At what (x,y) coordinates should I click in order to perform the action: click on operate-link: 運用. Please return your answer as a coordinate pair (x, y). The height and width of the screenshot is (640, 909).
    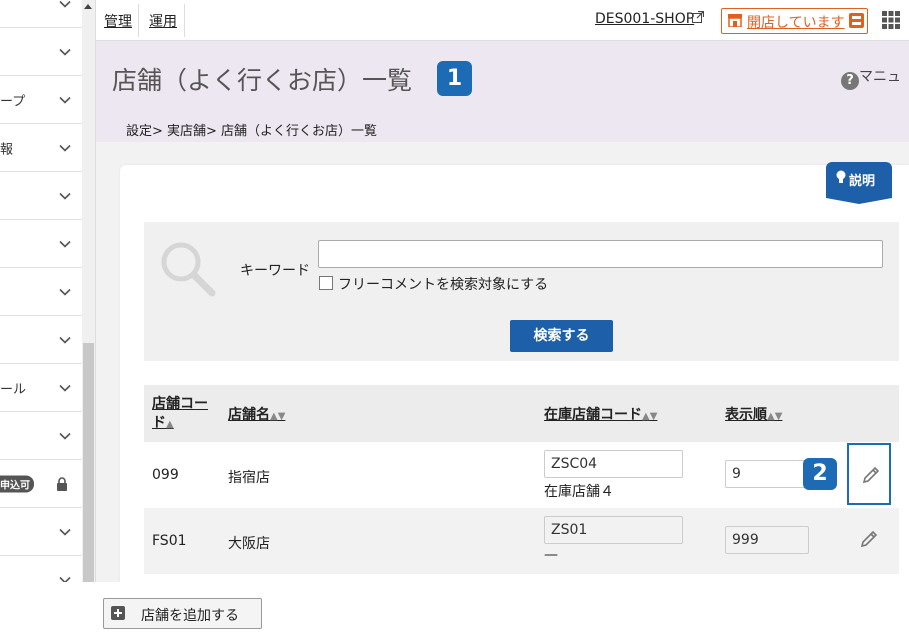
    Looking at the image, I should click on (163, 21).